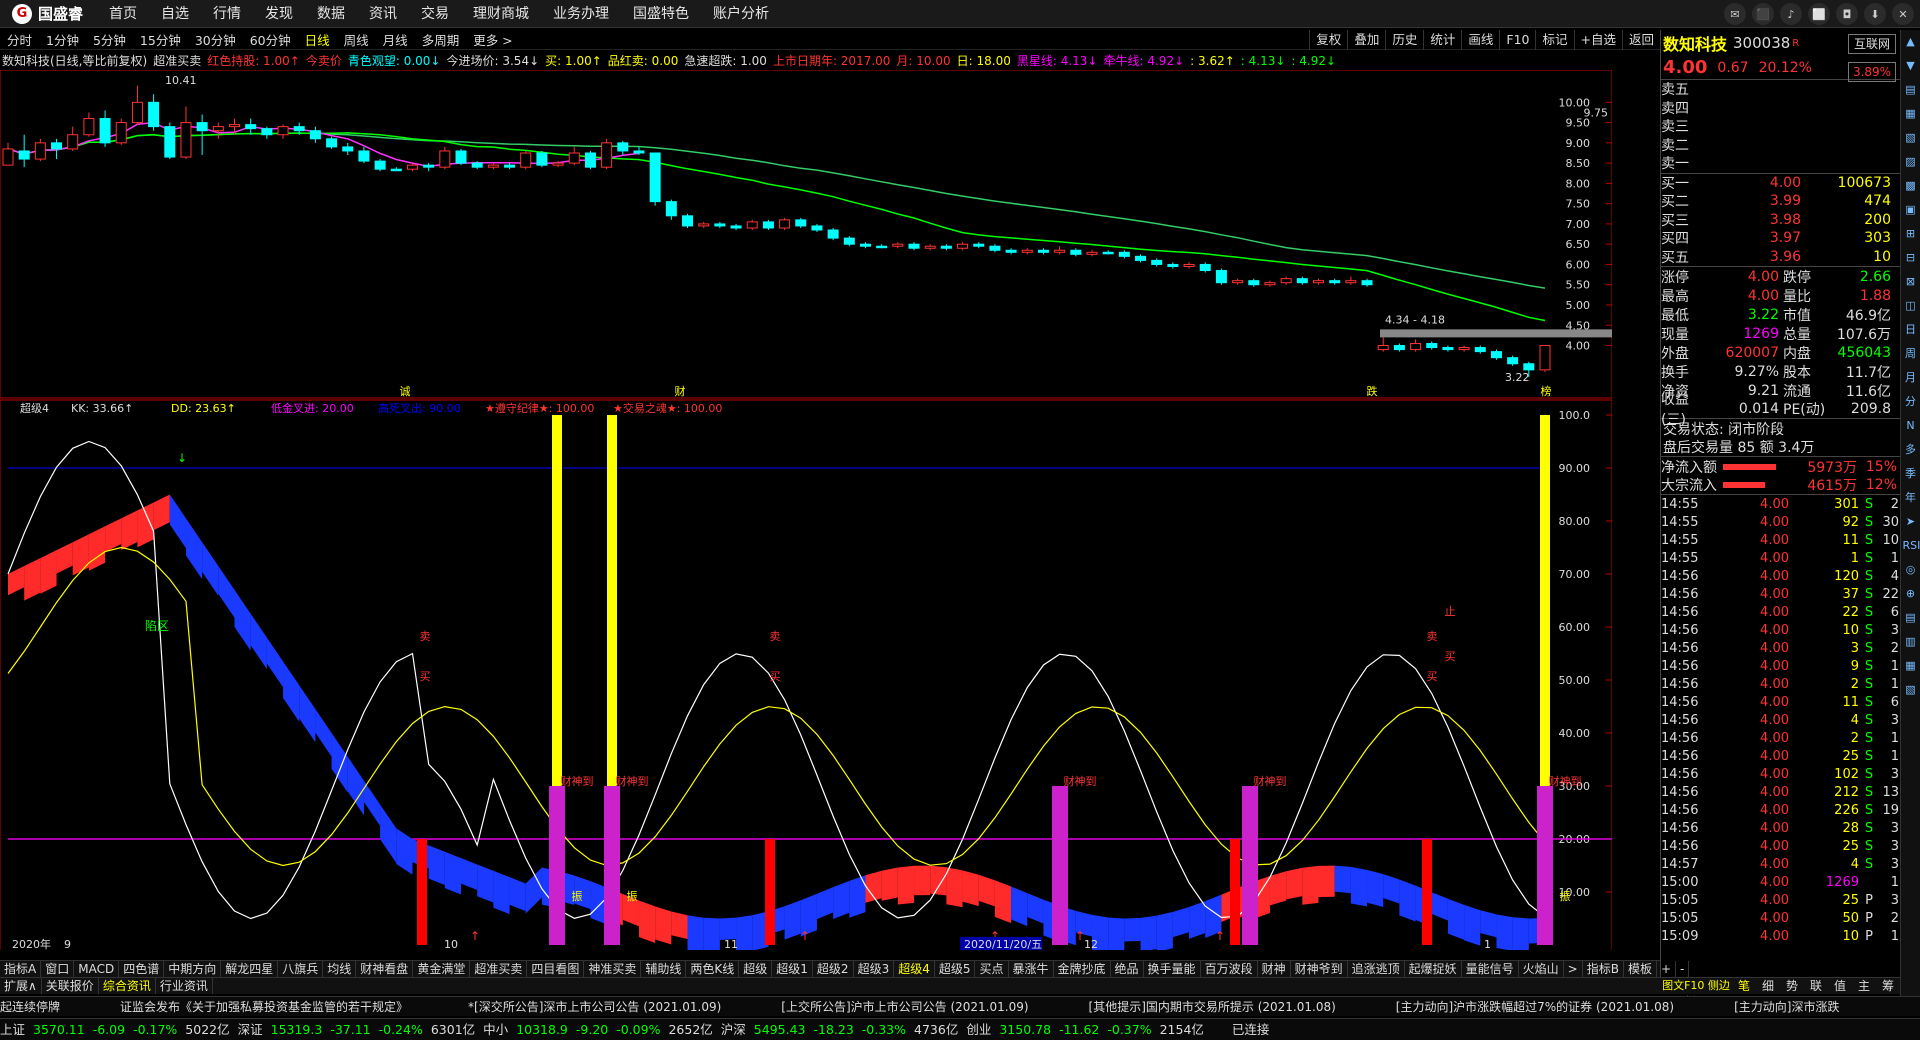 The height and width of the screenshot is (1040, 1920). What do you see at coordinates (1517, 40) in the screenshot?
I see `chart-tool-button: F10` at bounding box center [1517, 40].